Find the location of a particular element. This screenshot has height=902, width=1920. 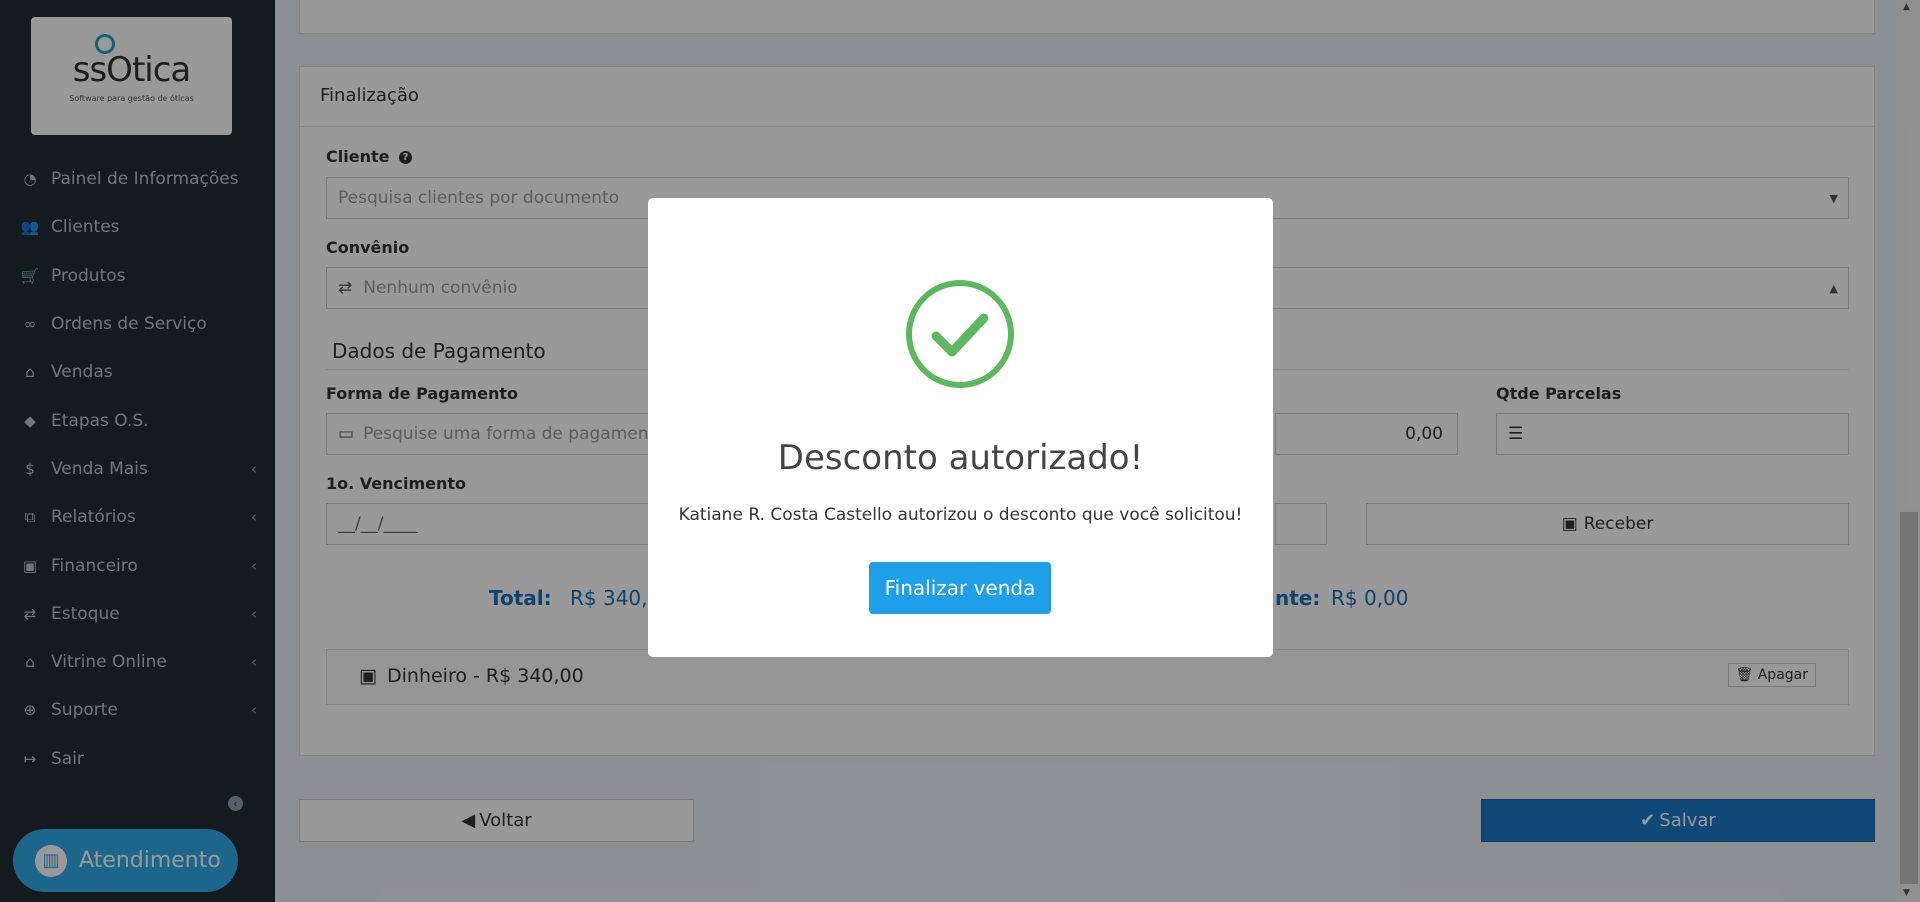

modal-title: Desconto autorizado! is located at coordinates (960, 458).